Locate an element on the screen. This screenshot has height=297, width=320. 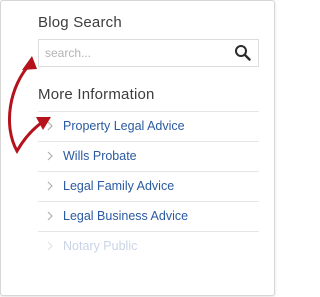
list-item: Wills Probate is located at coordinates (148, 156).